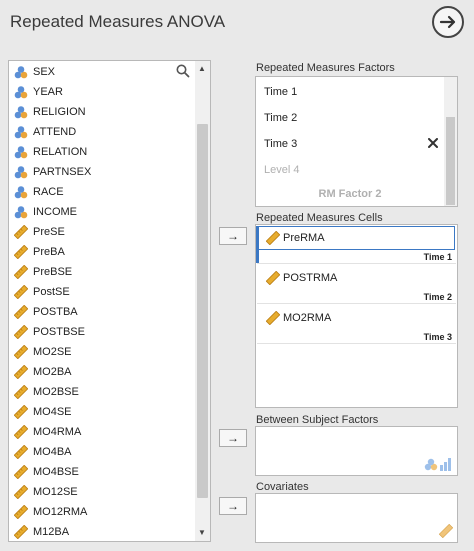  Describe the element at coordinates (60, 512) in the screenshot. I see `variable-name: MO12RMA` at that location.